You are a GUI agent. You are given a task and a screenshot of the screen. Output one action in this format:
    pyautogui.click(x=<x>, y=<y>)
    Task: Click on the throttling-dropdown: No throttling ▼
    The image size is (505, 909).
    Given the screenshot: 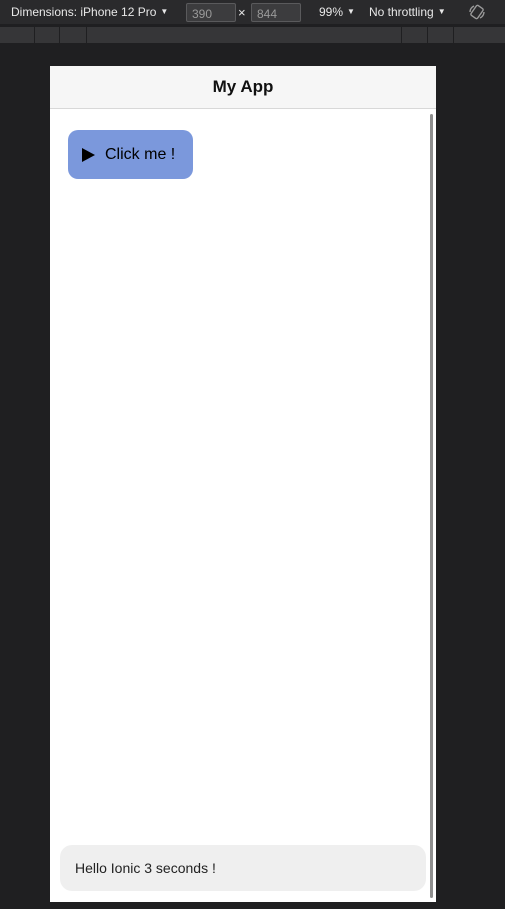 What is the action you would take?
    pyautogui.click(x=407, y=12)
    